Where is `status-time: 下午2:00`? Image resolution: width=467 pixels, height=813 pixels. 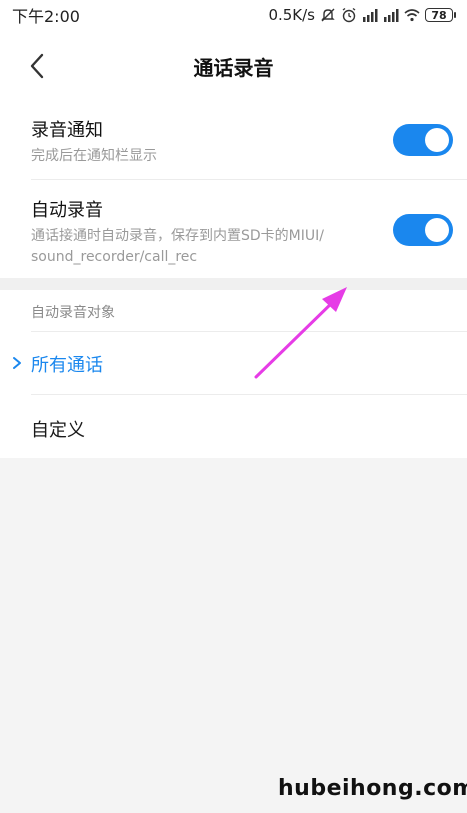 status-time: 下午2:00 is located at coordinates (46, 16).